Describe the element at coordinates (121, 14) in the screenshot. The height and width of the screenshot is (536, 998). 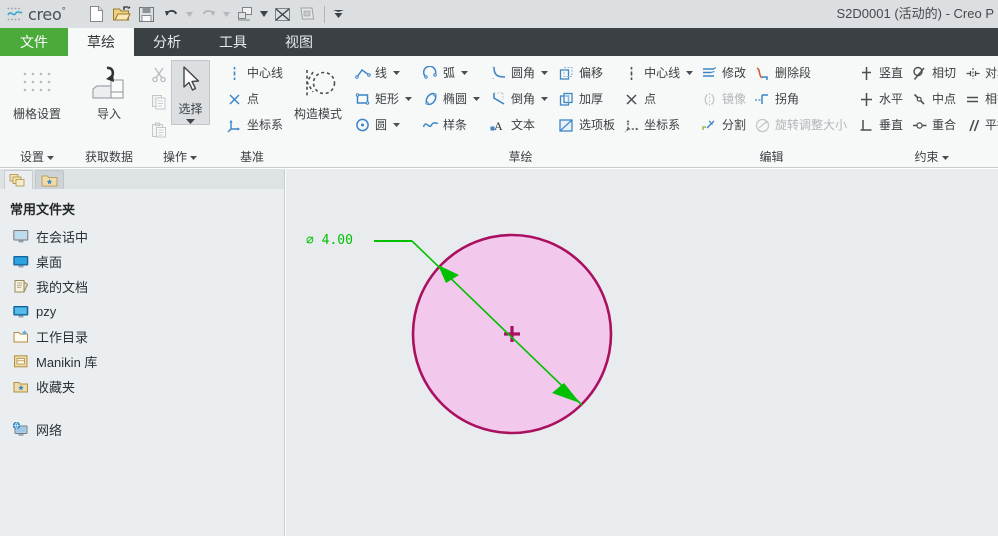
I see `open-file-icon` at that location.